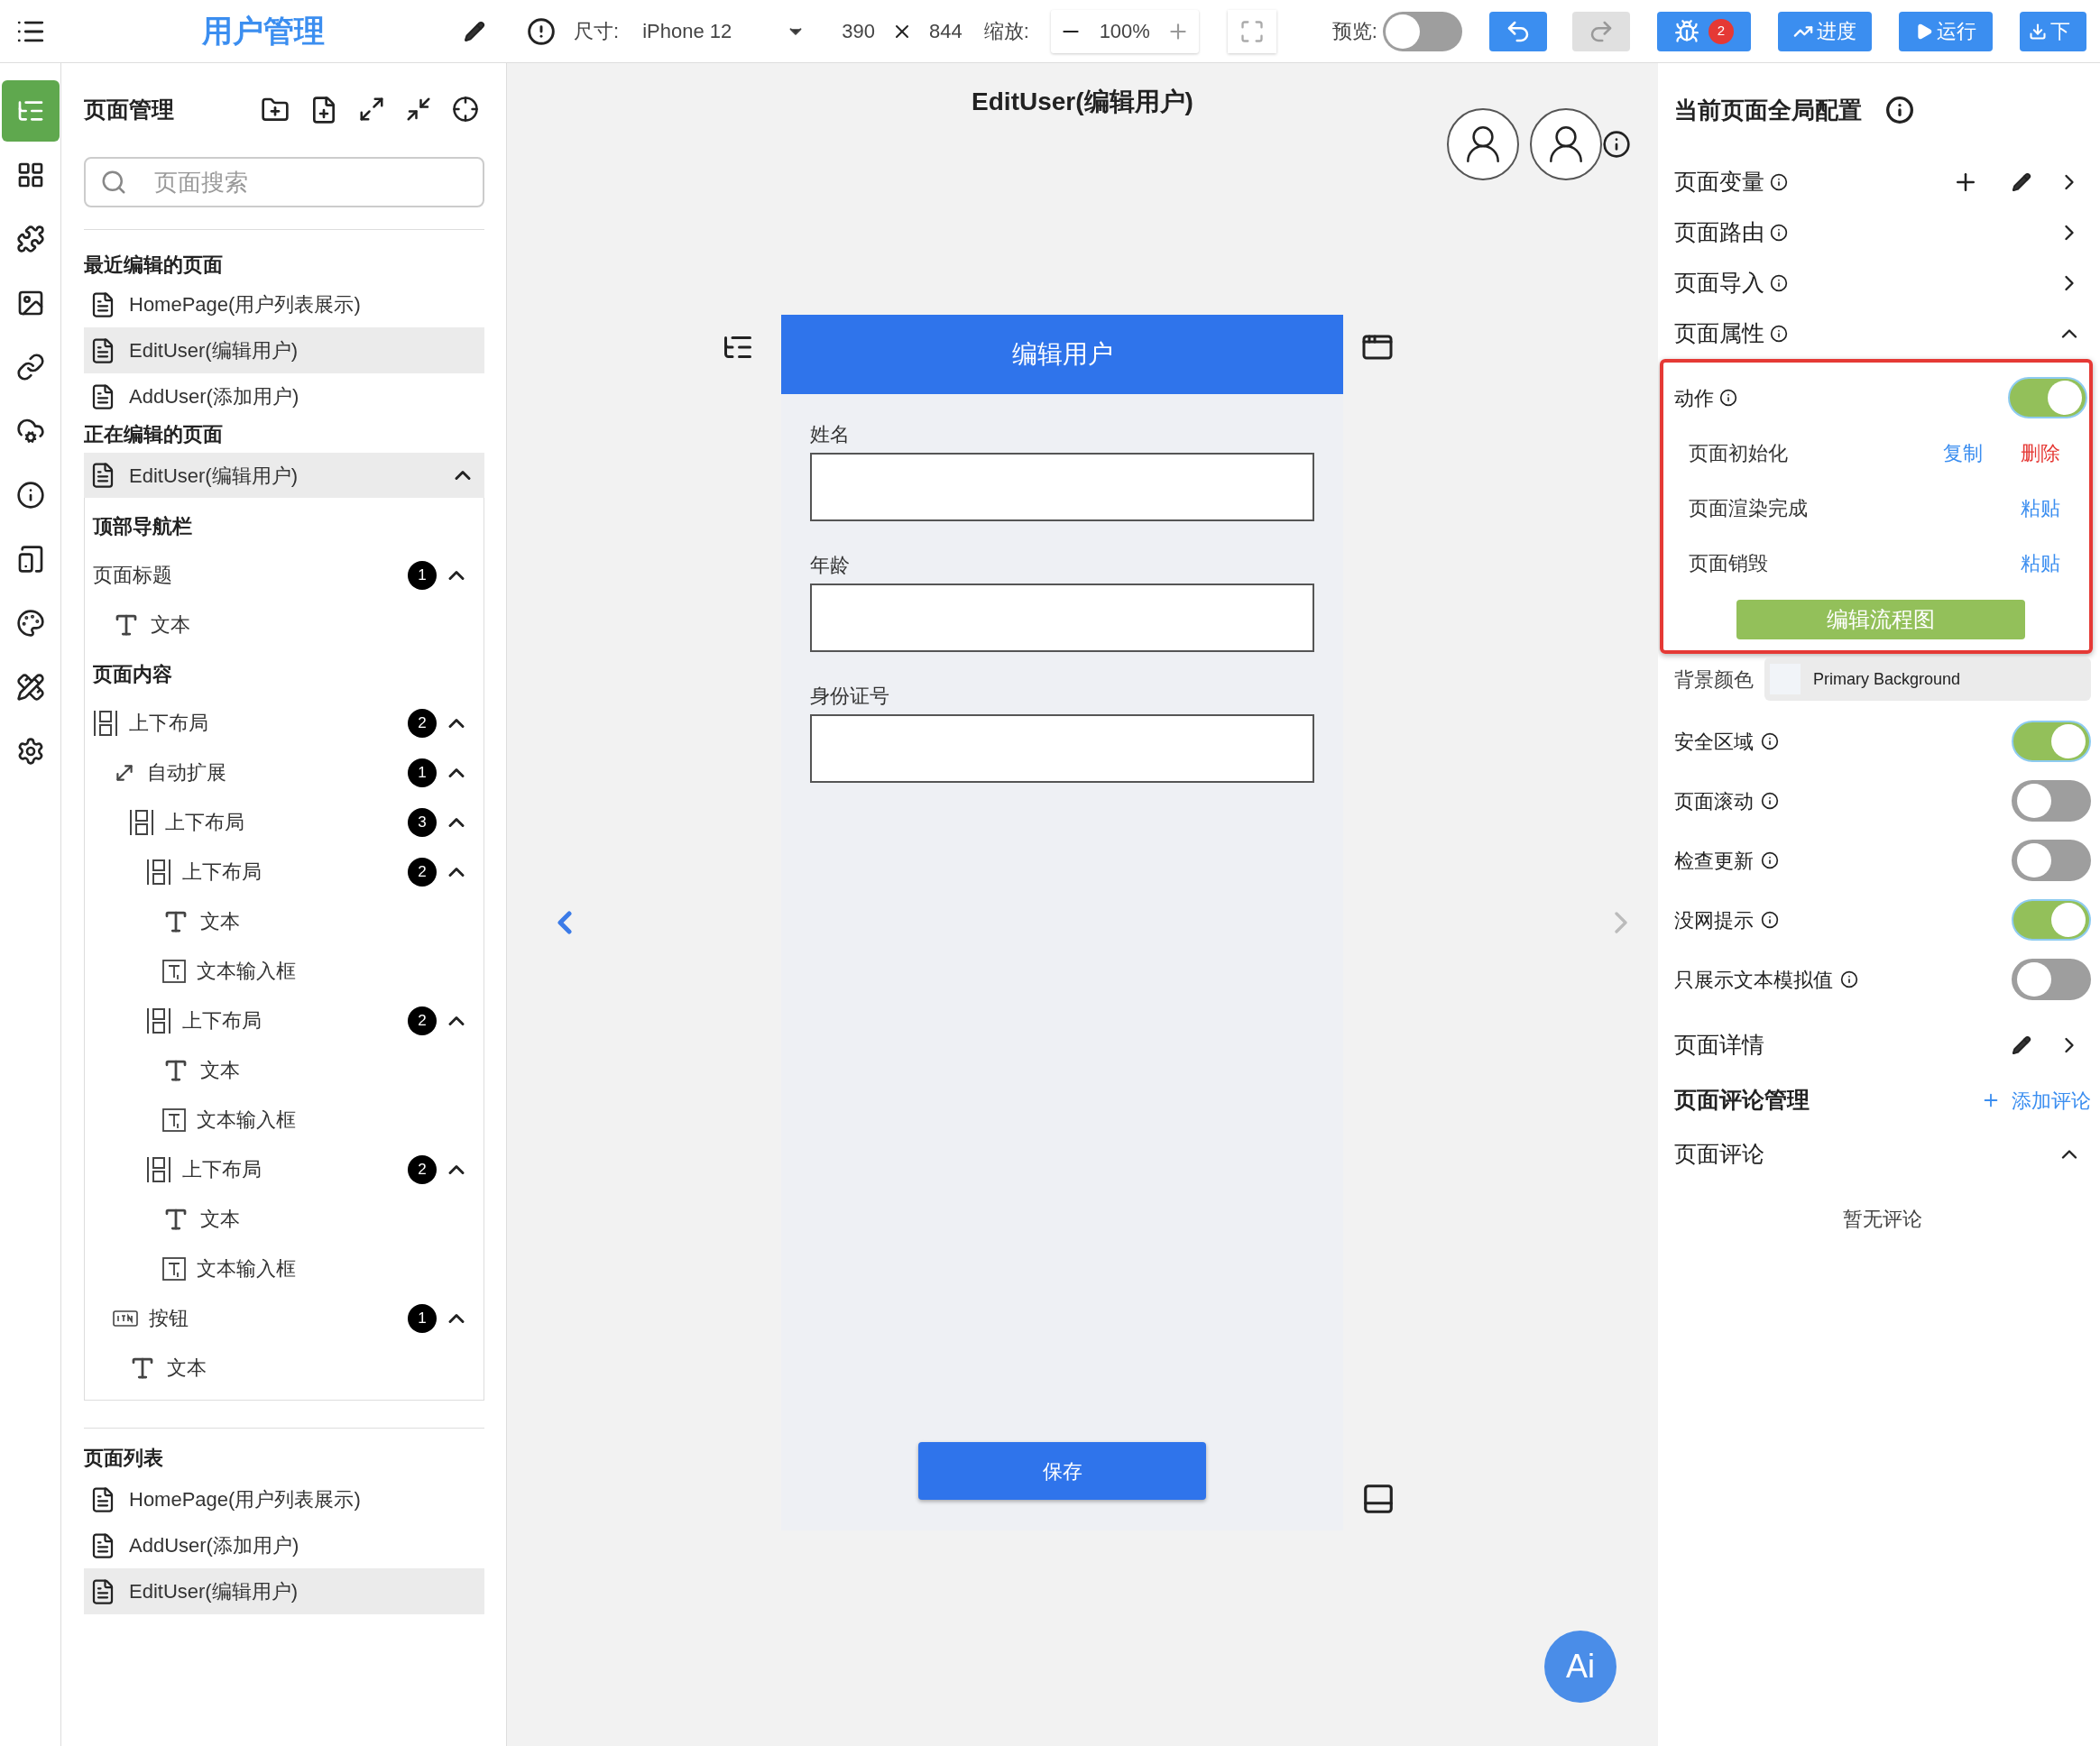 This screenshot has width=2100, height=1746. Describe the element at coordinates (830, 566) in the screenshot. I see `field-label: 年龄` at that location.